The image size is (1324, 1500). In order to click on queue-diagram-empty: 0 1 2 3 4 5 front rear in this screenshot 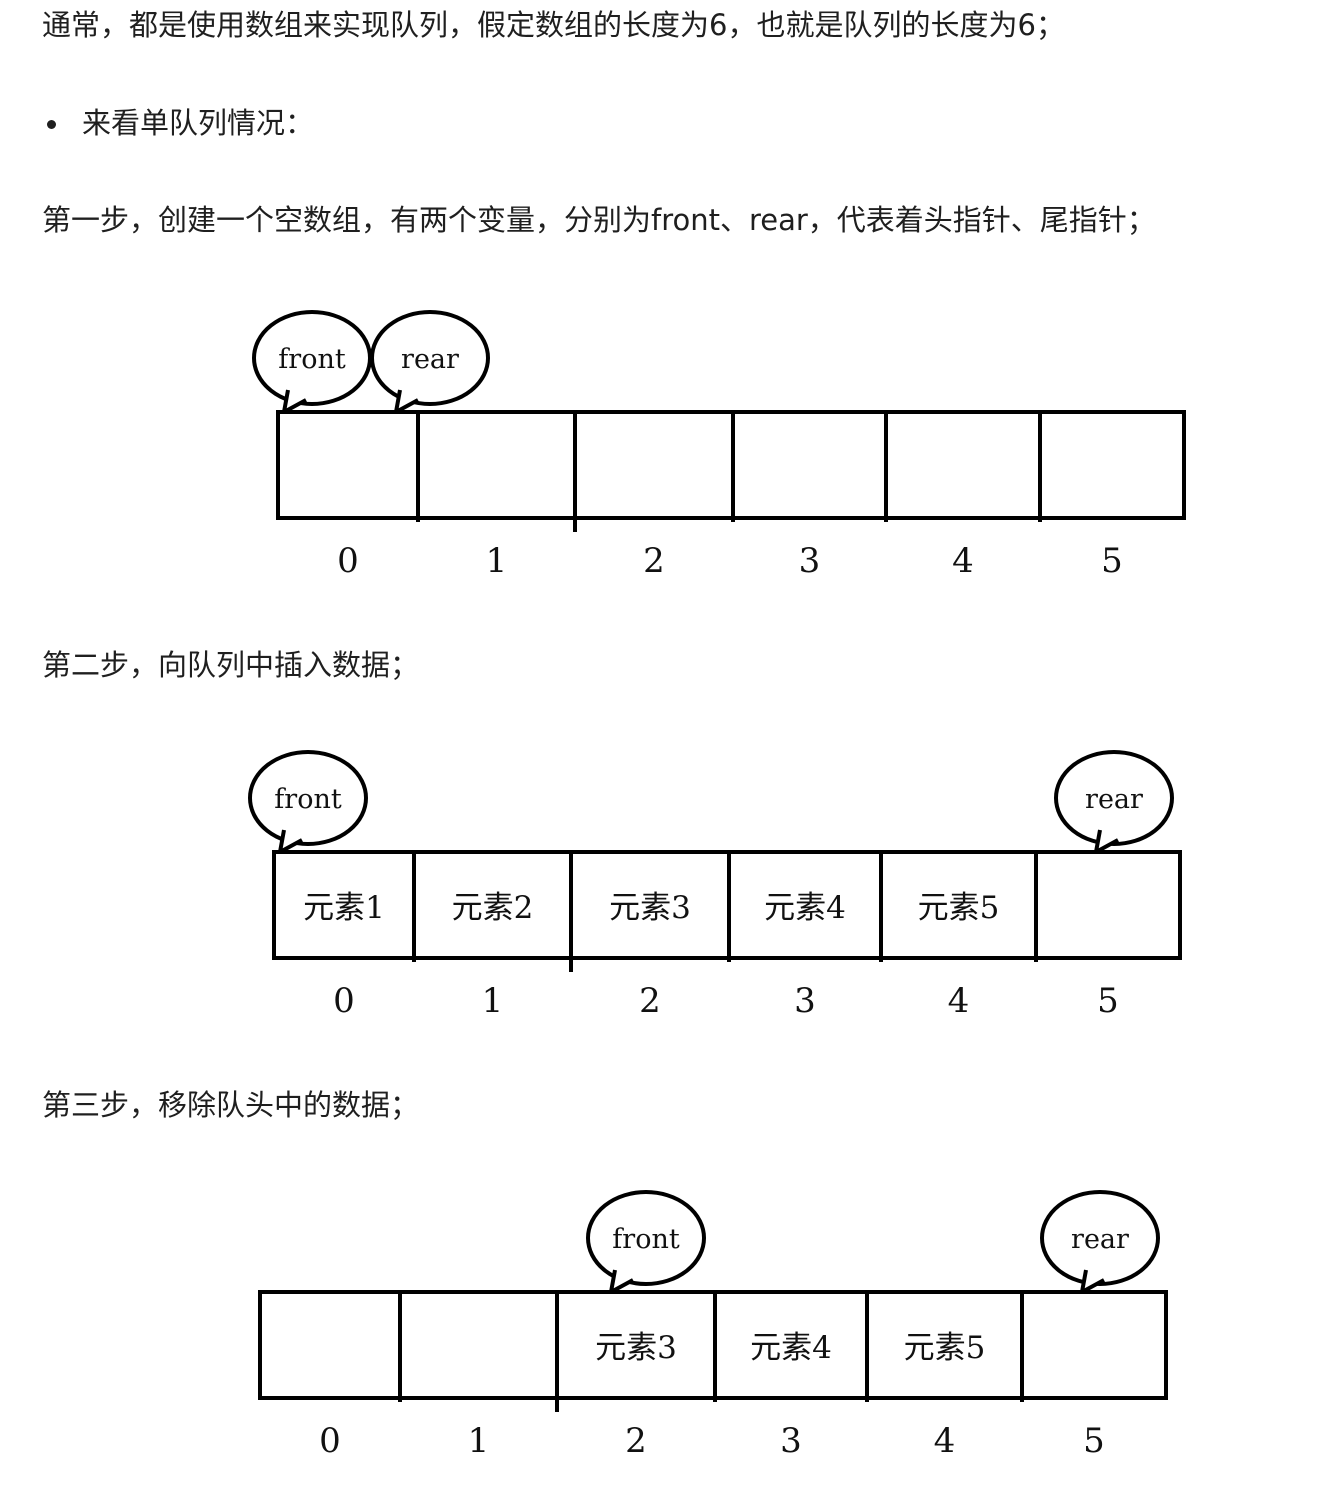, I will do `click(719, 445)`.